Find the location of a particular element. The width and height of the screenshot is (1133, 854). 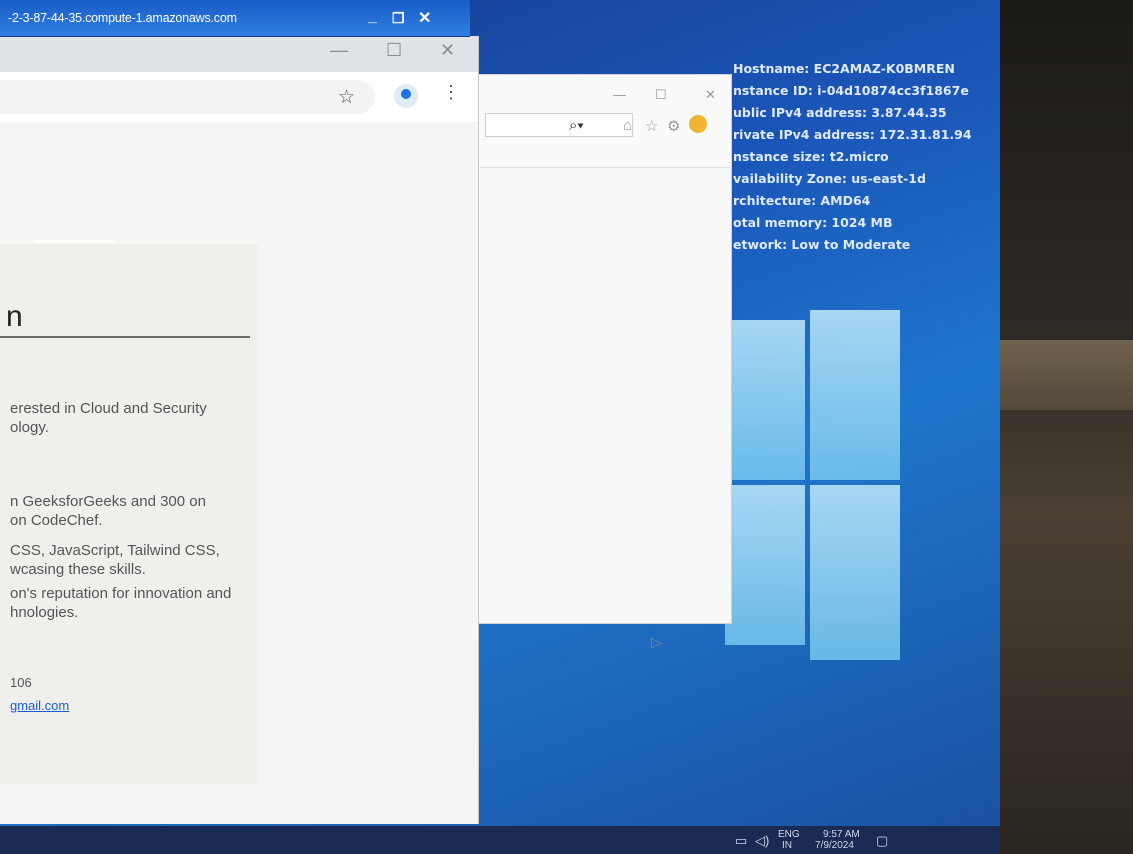

bginfo-instance-size: nstance size: t2.micro is located at coordinates (811, 156).